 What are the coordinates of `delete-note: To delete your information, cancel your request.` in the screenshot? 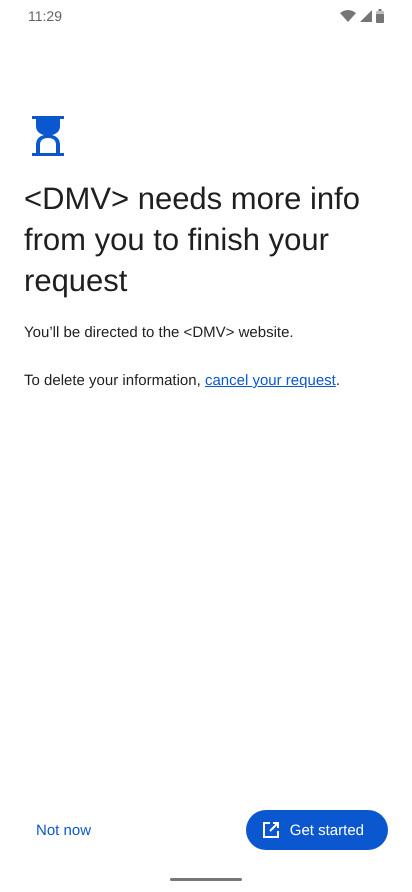 It's located at (183, 381).